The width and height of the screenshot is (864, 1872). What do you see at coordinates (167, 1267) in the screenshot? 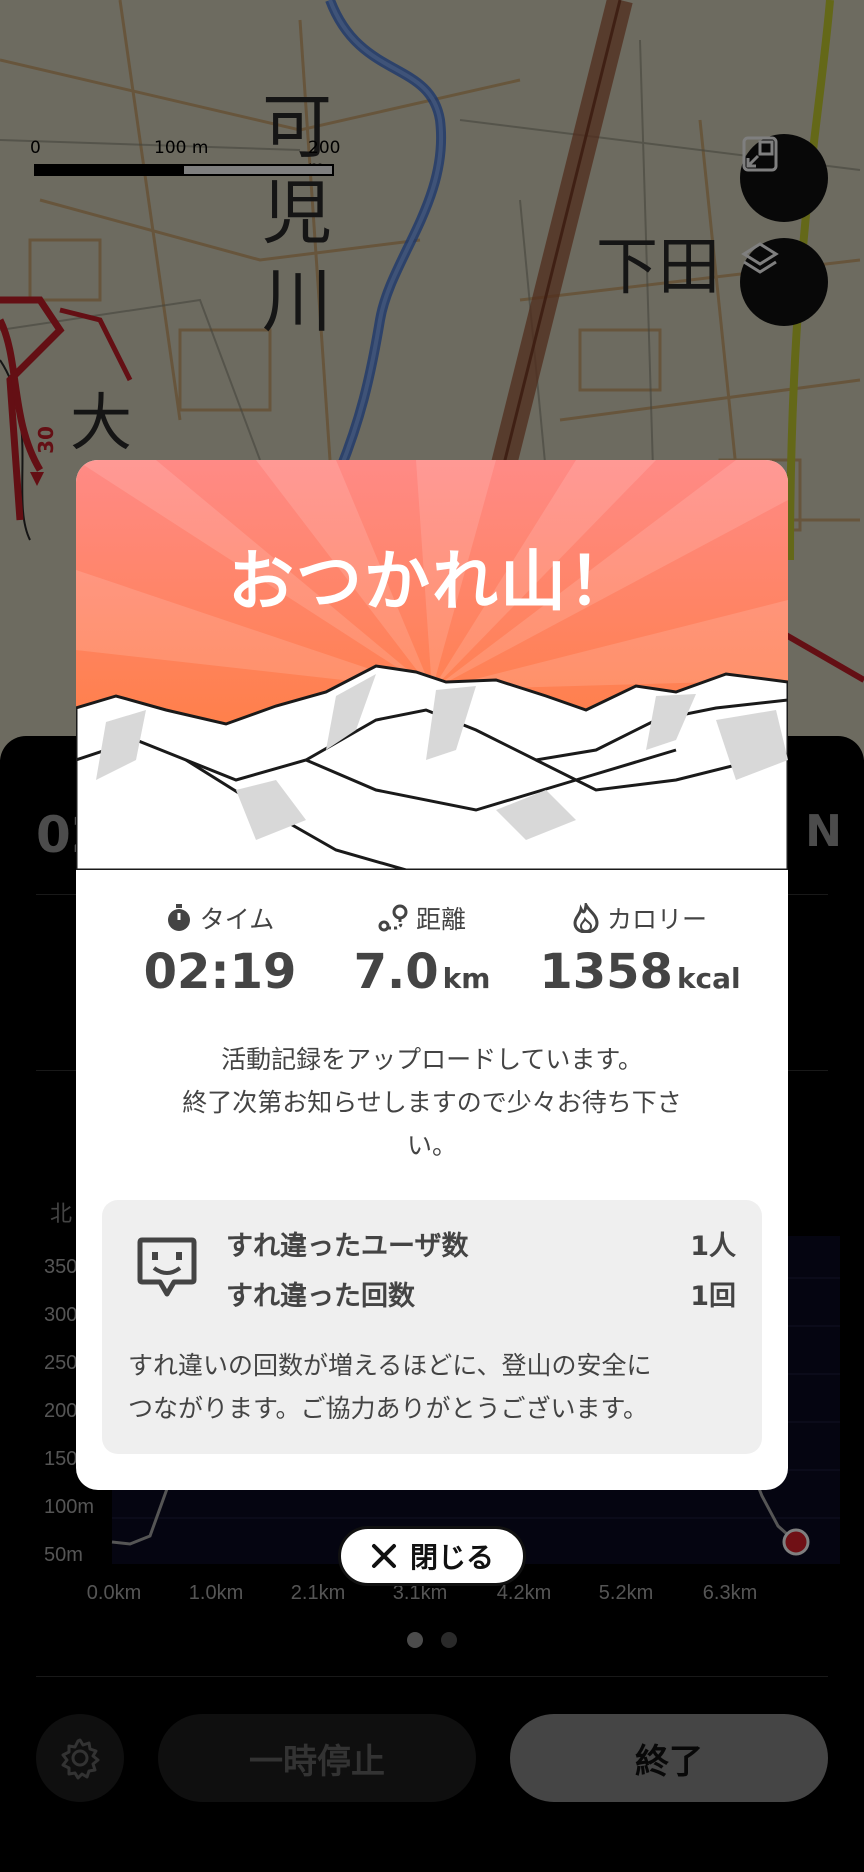
I see `pass-by-face-icon` at bounding box center [167, 1267].